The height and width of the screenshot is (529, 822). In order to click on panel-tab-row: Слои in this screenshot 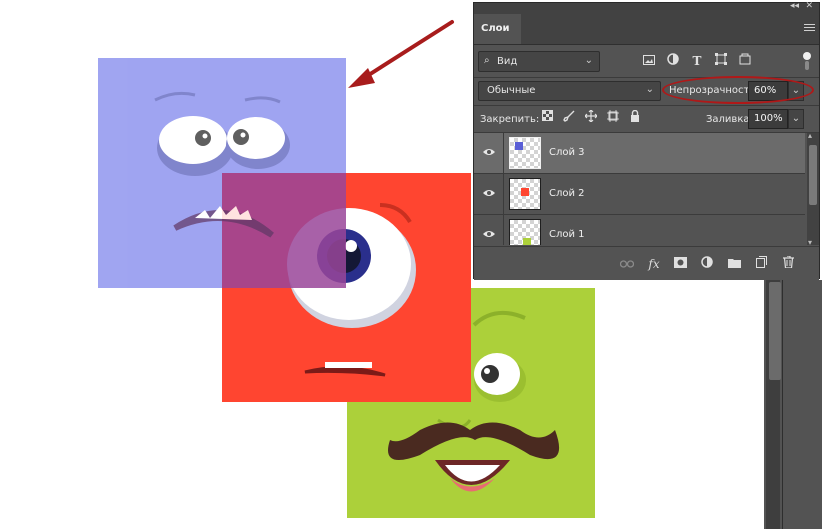, I will do `click(646, 29)`.